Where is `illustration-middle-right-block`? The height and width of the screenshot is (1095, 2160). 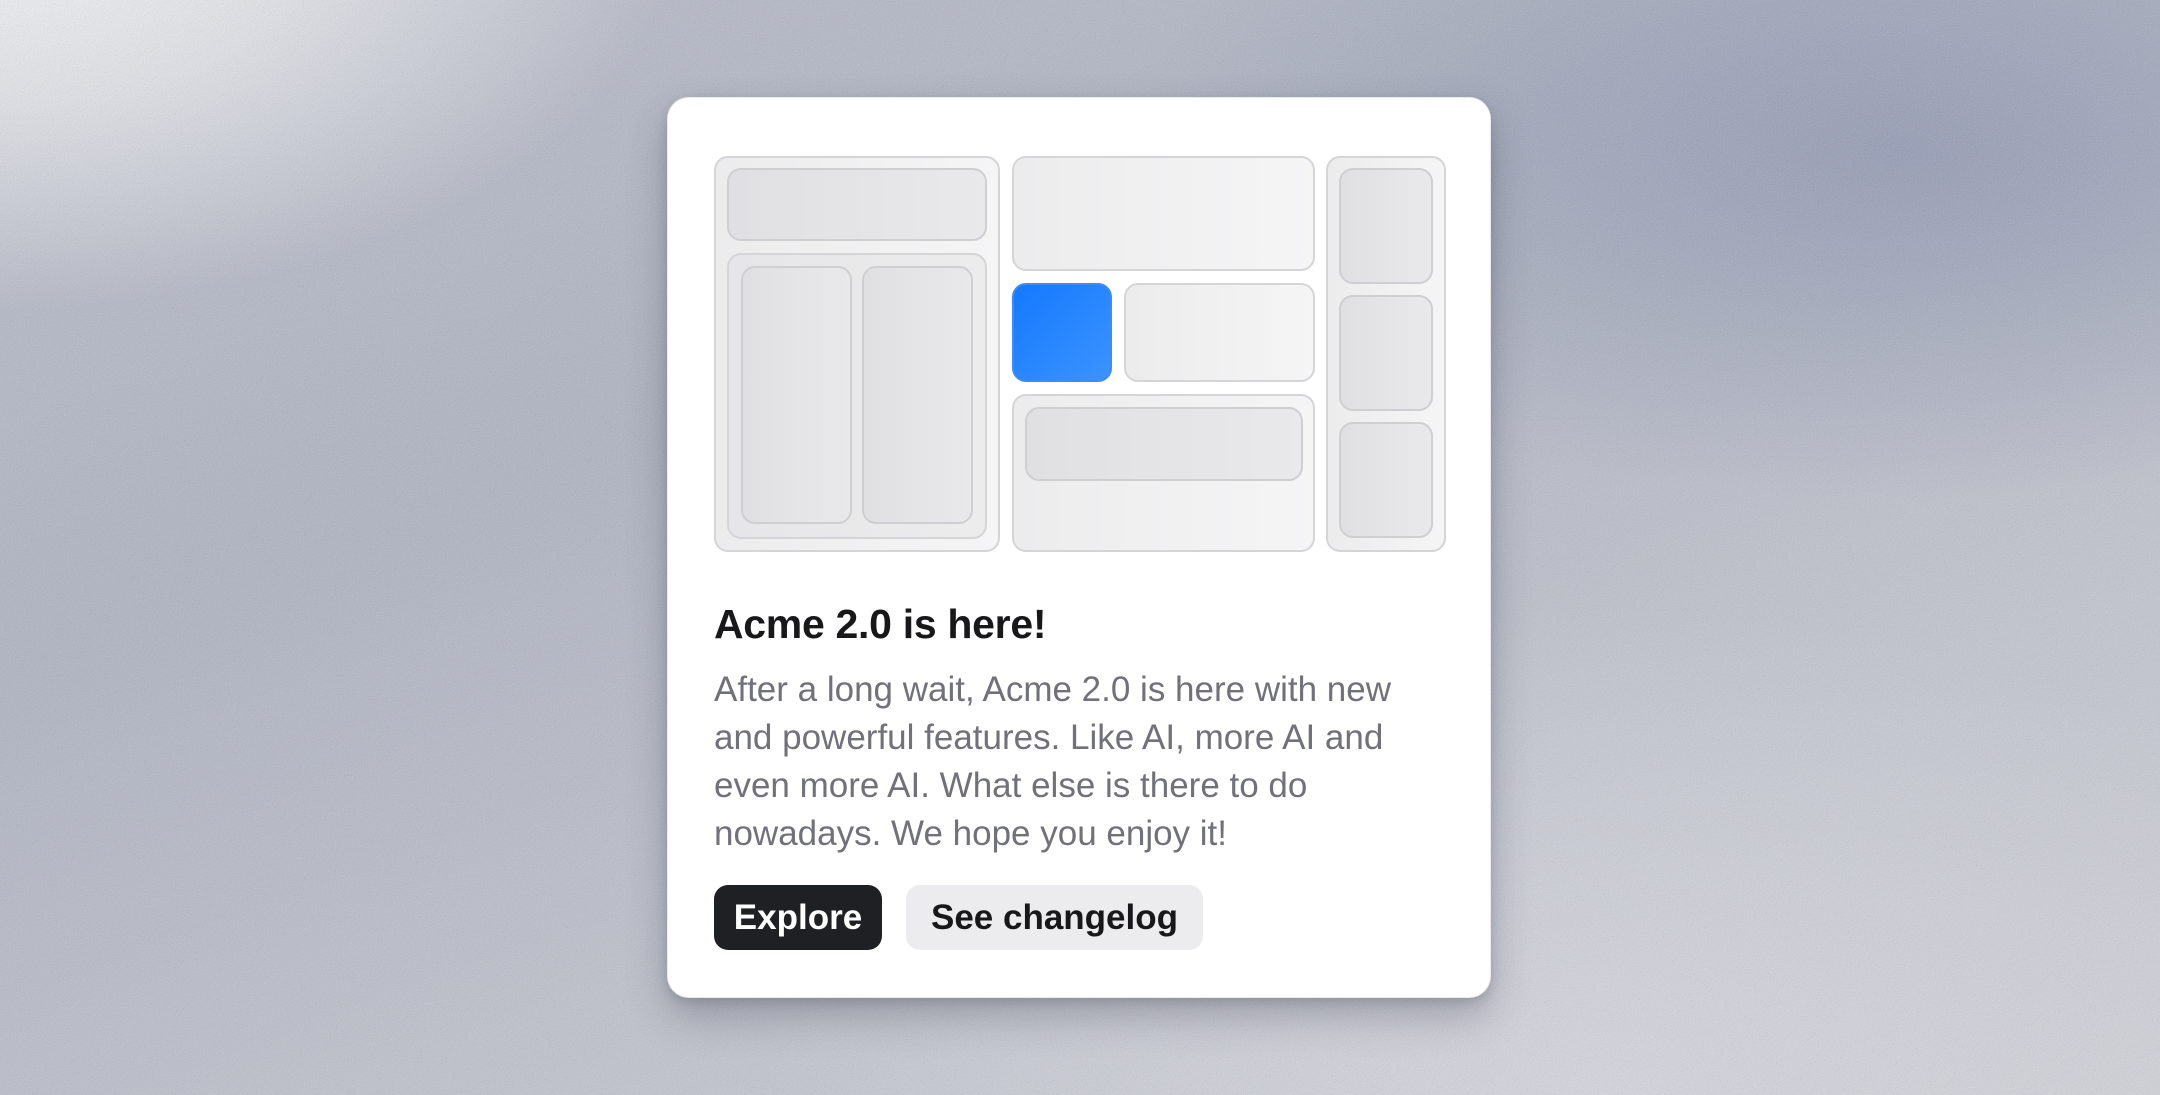
illustration-middle-right-block is located at coordinates (1219, 332).